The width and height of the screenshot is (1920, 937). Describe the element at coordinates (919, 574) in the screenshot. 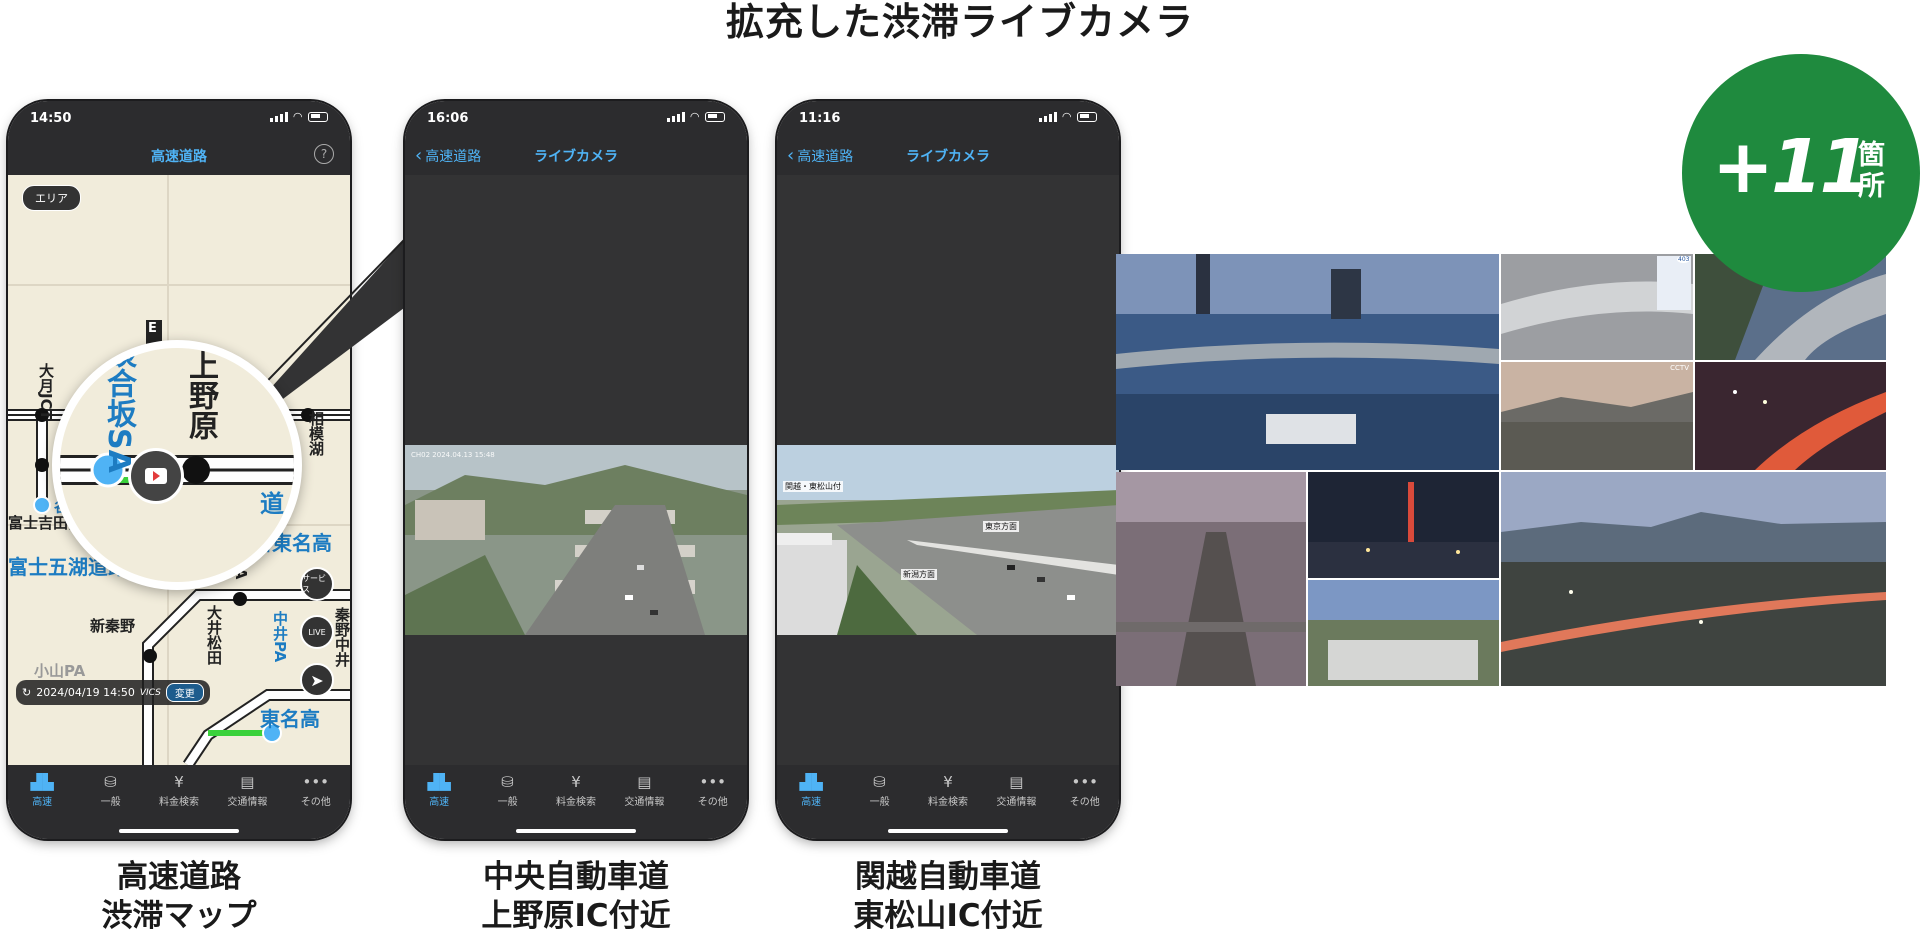

I see `direction-label: 新潟方面` at that location.